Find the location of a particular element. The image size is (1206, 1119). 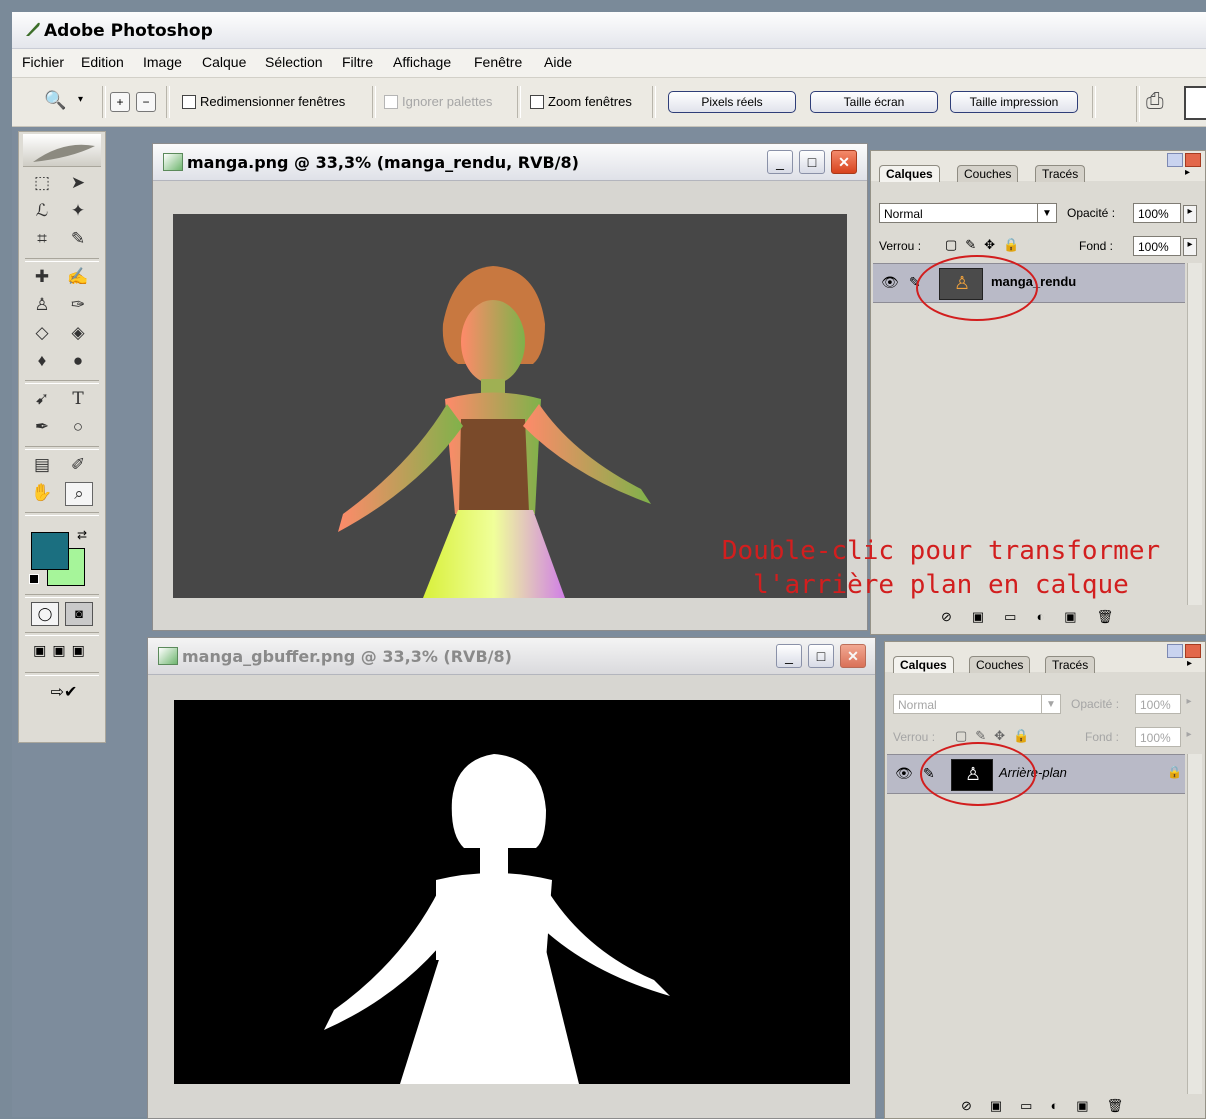

ignore-palettes-checkbox: Ignorer palettes is located at coordinates (438, 101).